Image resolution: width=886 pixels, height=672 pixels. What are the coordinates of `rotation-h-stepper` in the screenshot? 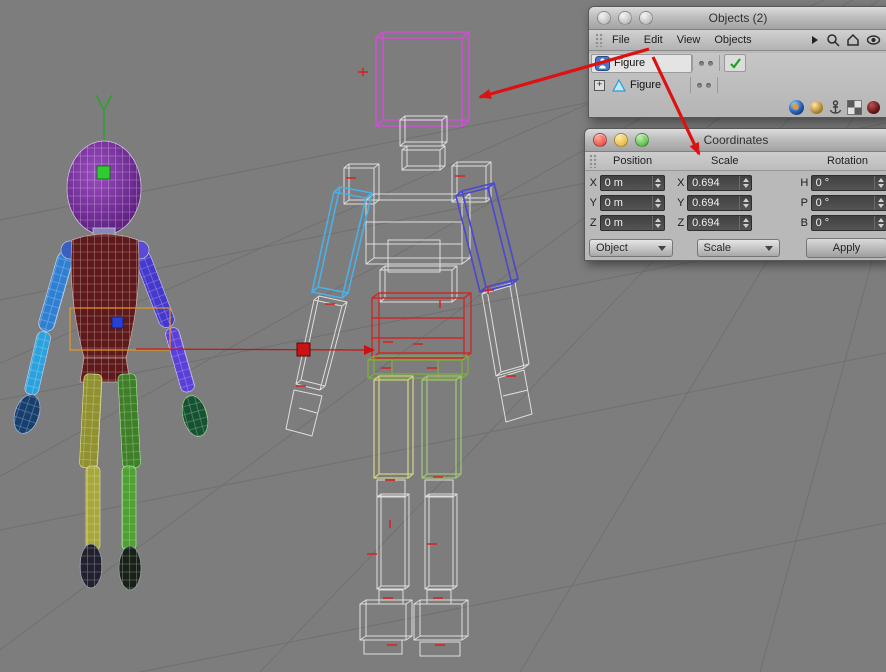 It's located at (880, 183).